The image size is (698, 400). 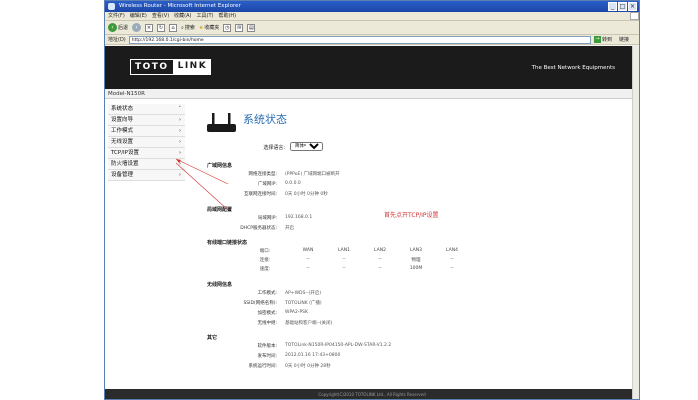 What do you see at coordinates (632, 6) in the screenshot?
I see `close-button: ×` at bounding box center [632, 6].